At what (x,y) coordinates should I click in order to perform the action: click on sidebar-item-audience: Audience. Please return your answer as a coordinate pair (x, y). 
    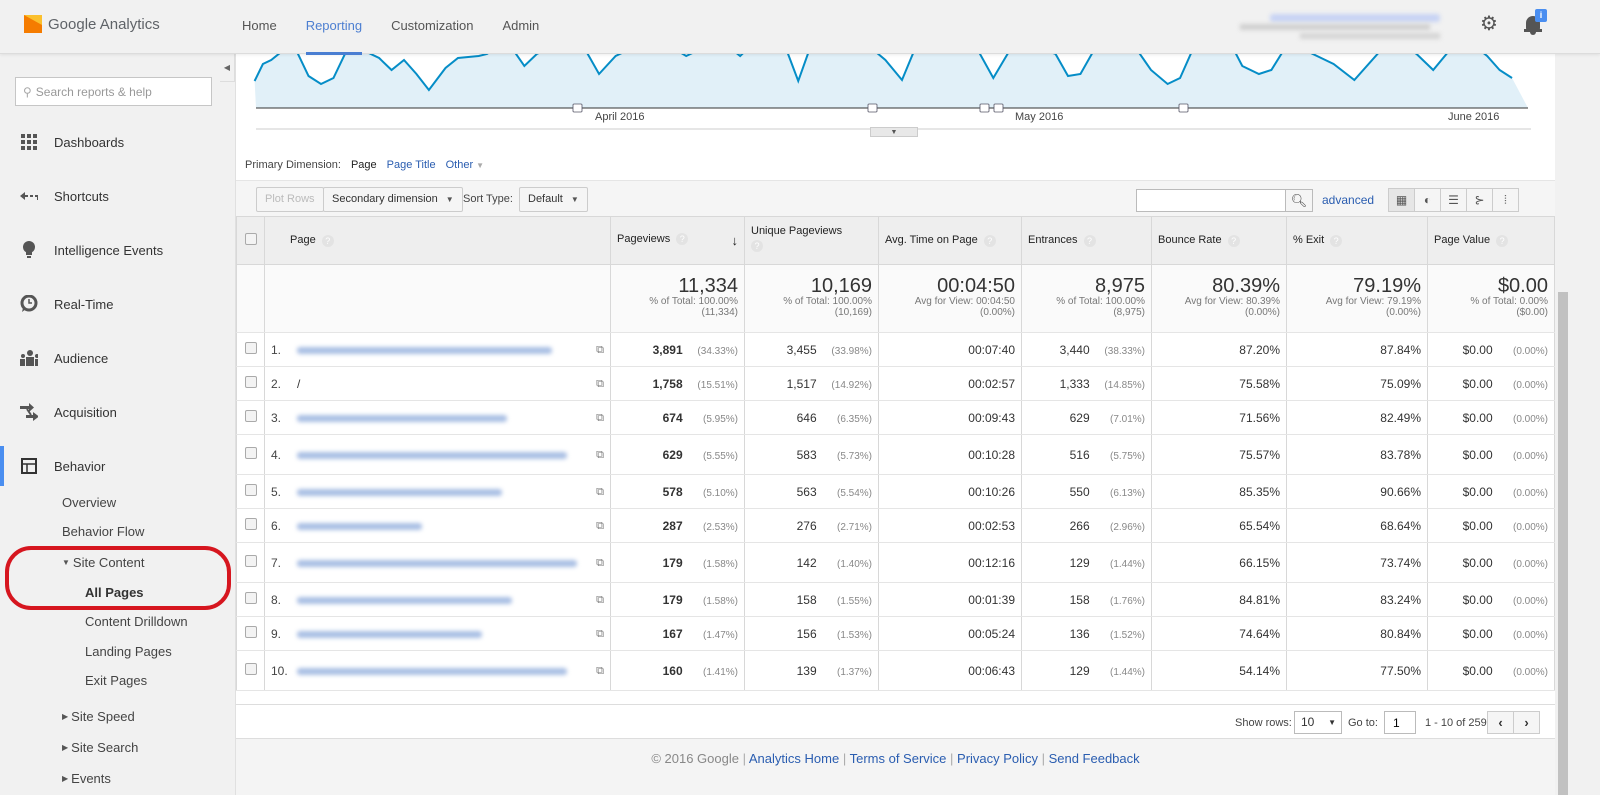
    Looking at the image, I should click on (118, 358).